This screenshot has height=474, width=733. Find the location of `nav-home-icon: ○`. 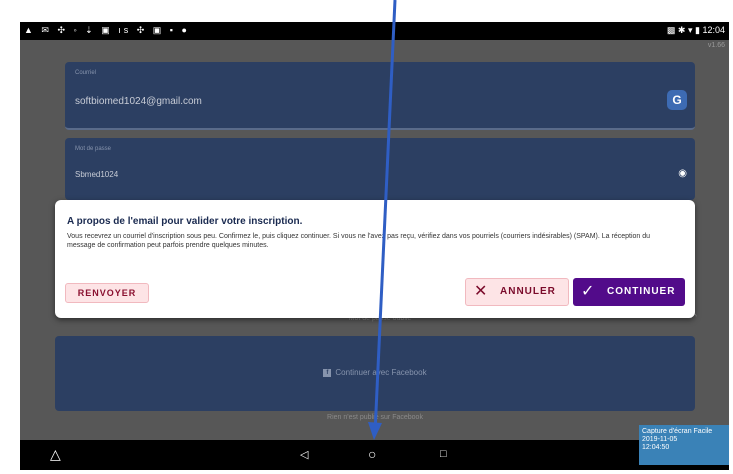

nav-home-icon: ○ is located at coordinates (372, 454).